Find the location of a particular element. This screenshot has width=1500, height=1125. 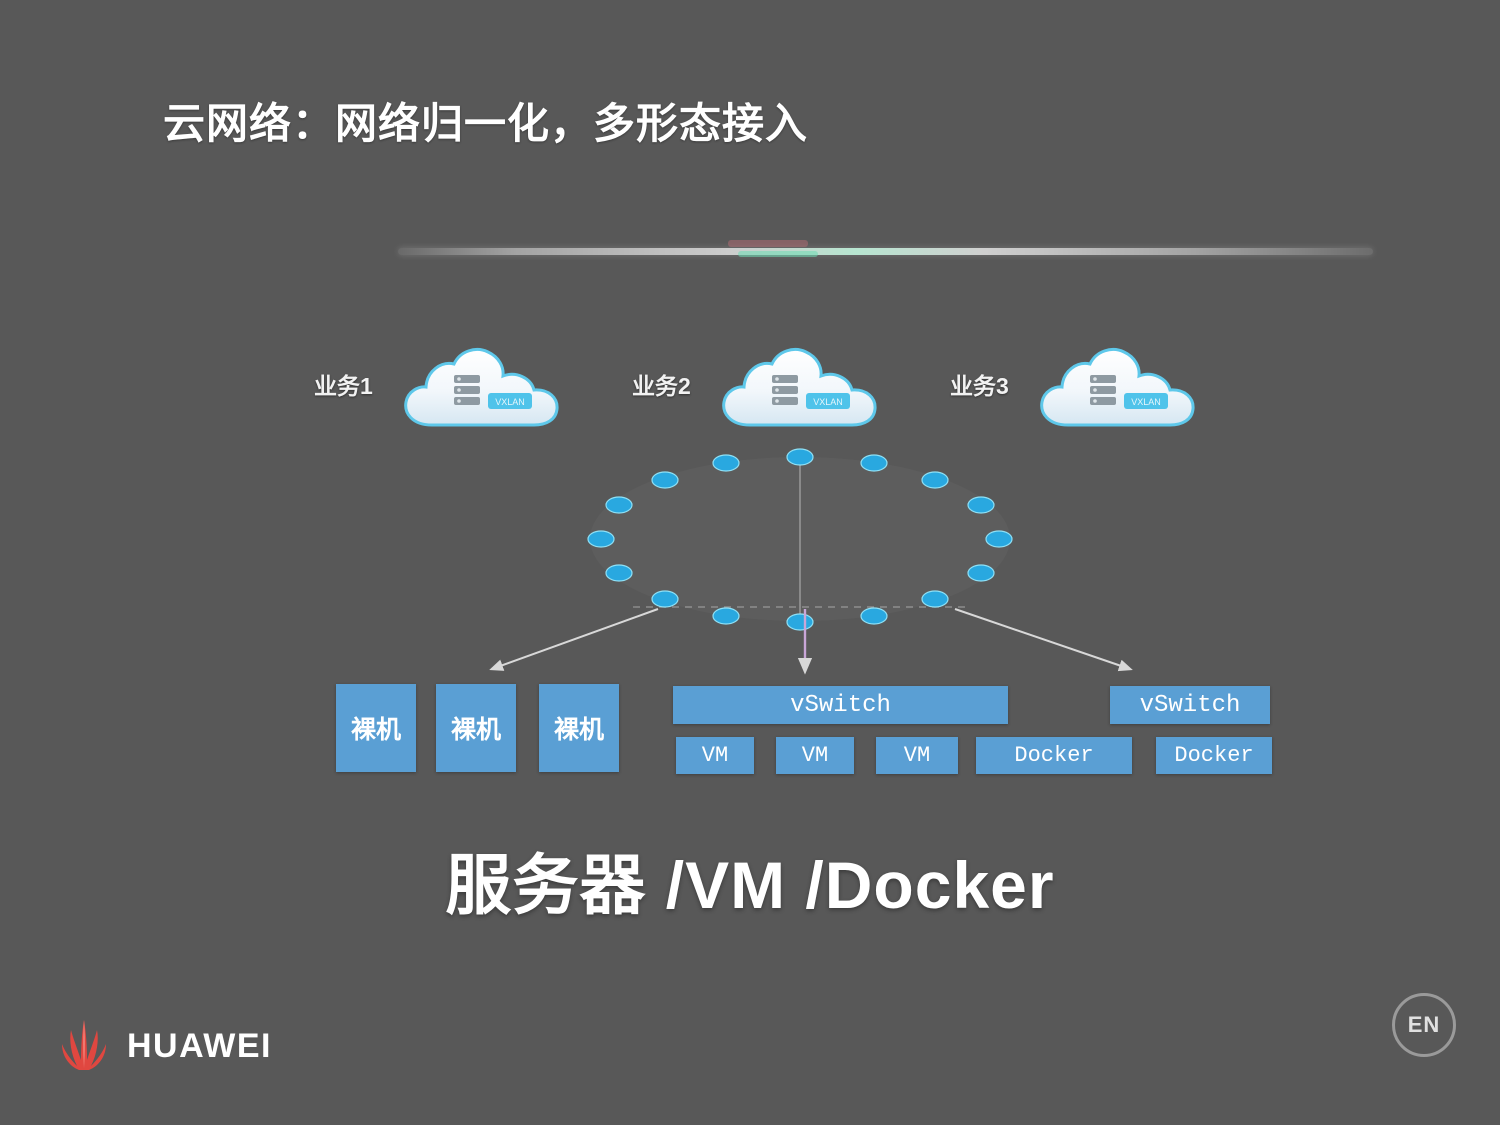

footer-heading: 服务器 /VM /Docker is located at coordinates (750, 885).